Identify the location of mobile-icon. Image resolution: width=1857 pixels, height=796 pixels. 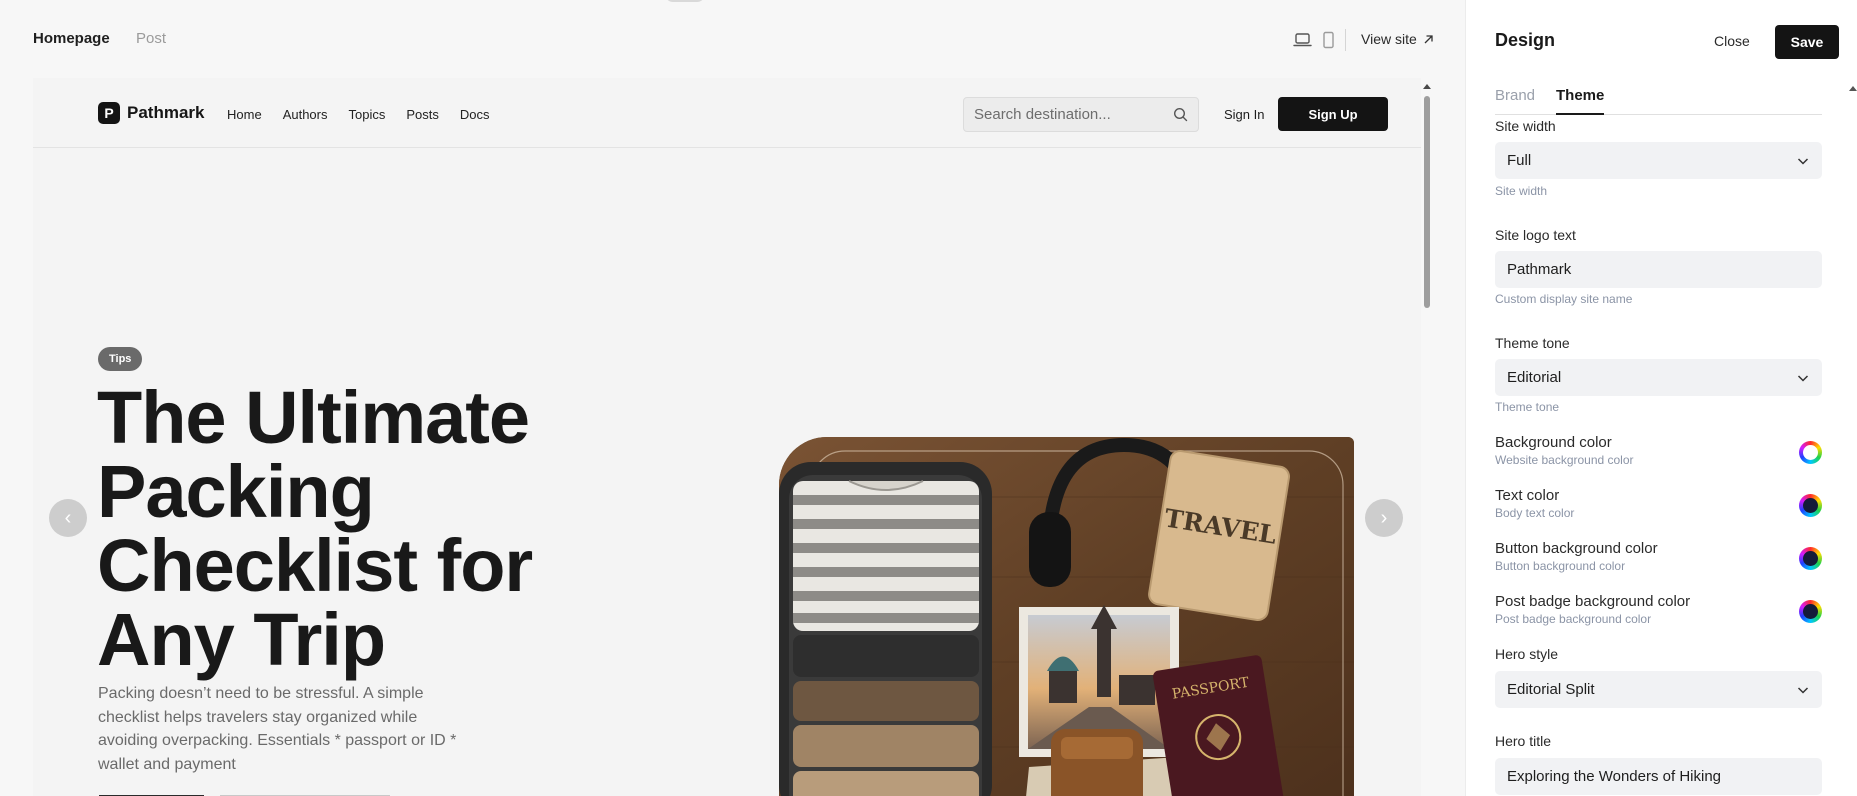
(1329, 40).